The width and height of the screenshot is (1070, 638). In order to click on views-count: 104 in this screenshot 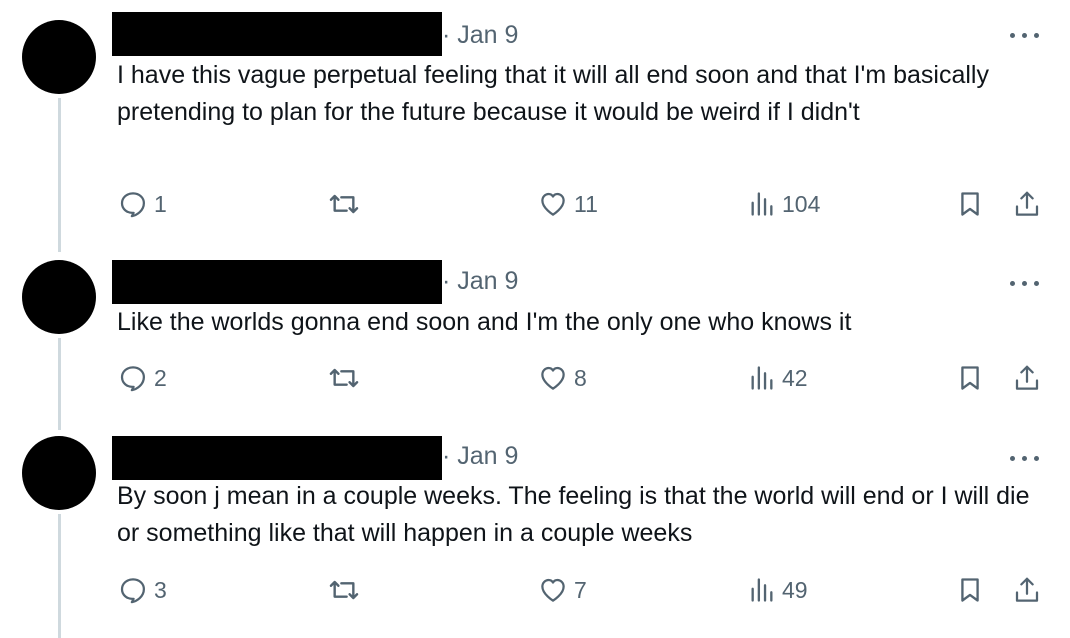, I will do `click(801, 204)`.